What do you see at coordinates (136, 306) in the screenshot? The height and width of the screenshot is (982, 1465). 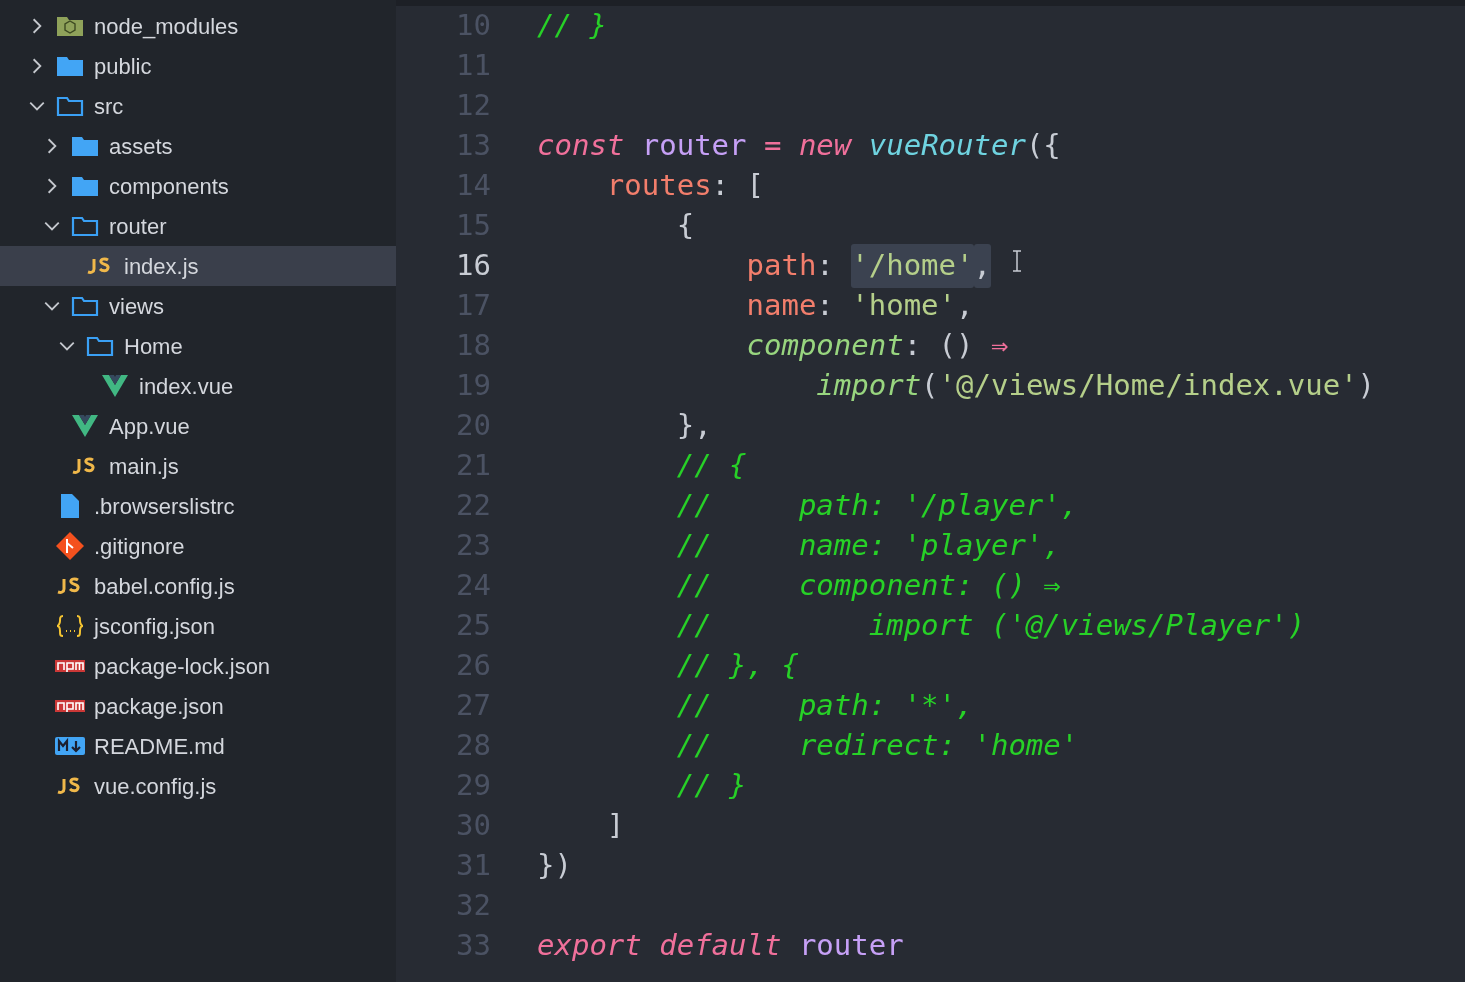 I see `file-name: views` at bounding box center [136, 306].